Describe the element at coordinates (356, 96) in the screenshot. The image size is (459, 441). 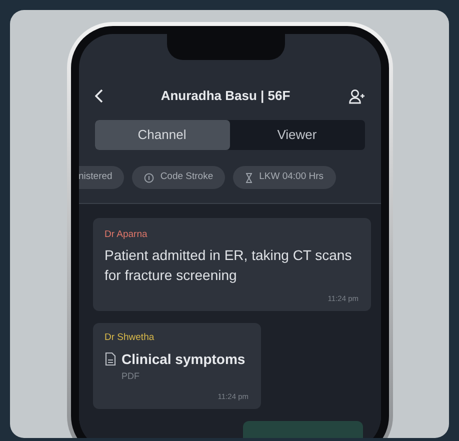
I see `add-person-icon` at that location.